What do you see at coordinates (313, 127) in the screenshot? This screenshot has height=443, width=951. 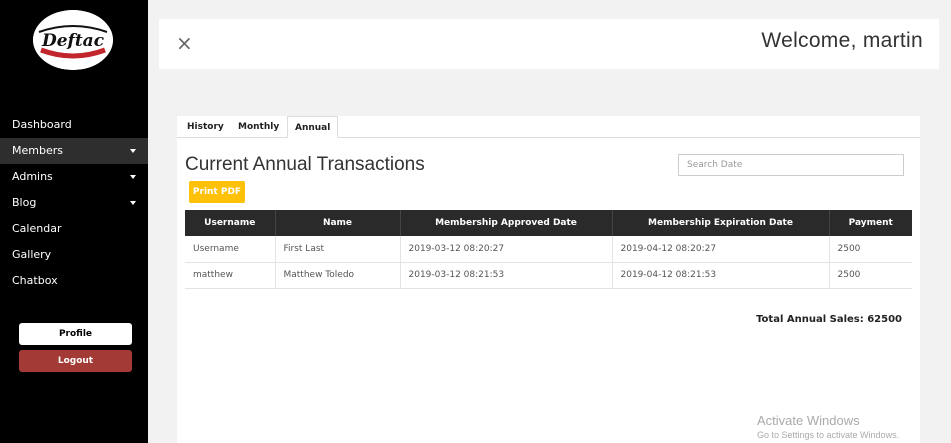 I see `tab-annual: Annual` at bounding box center [313, 127].